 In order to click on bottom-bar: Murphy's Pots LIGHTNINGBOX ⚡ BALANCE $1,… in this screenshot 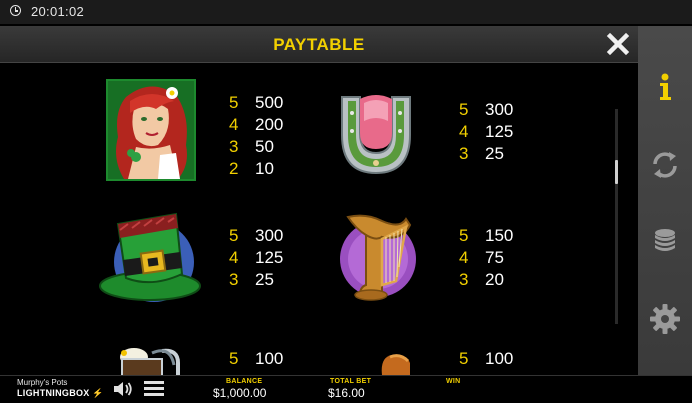, I will do `click(346, 388)`.